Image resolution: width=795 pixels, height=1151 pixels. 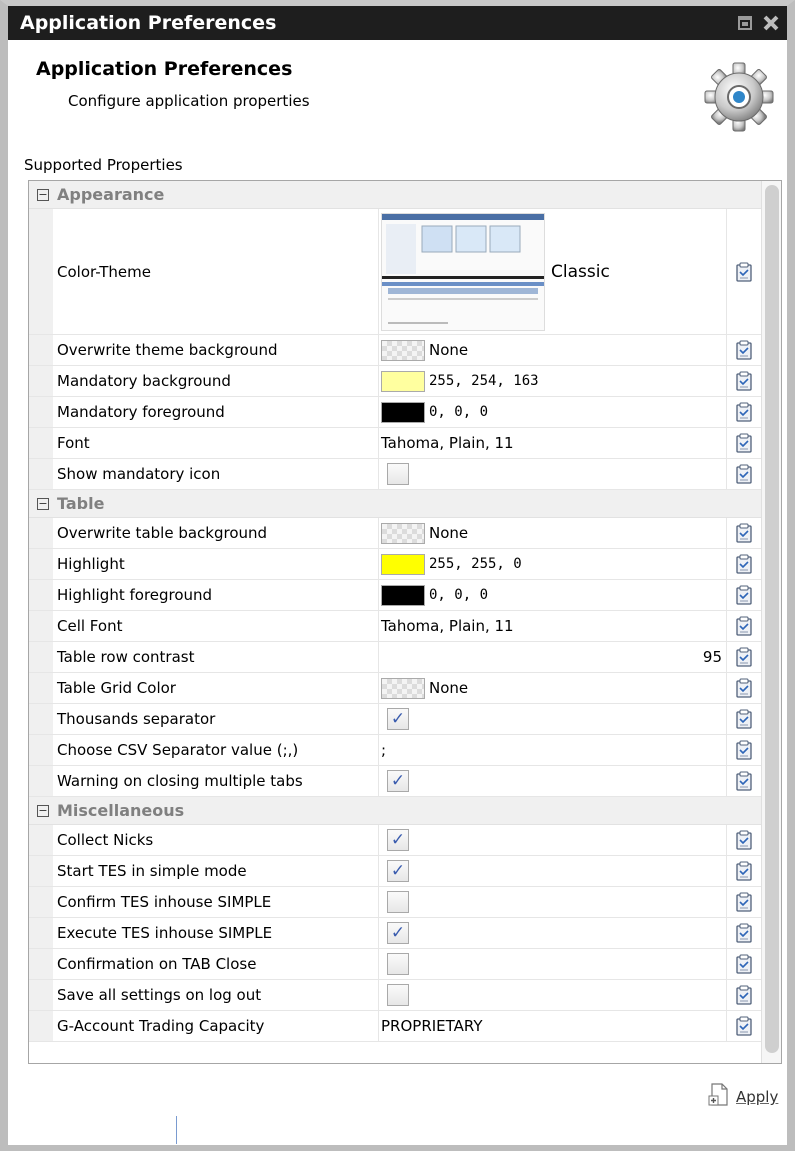 What do you see at coordinates (553, 271) in the screenshot?
I see `property-value: Classic` at bounding box center [553, 271].